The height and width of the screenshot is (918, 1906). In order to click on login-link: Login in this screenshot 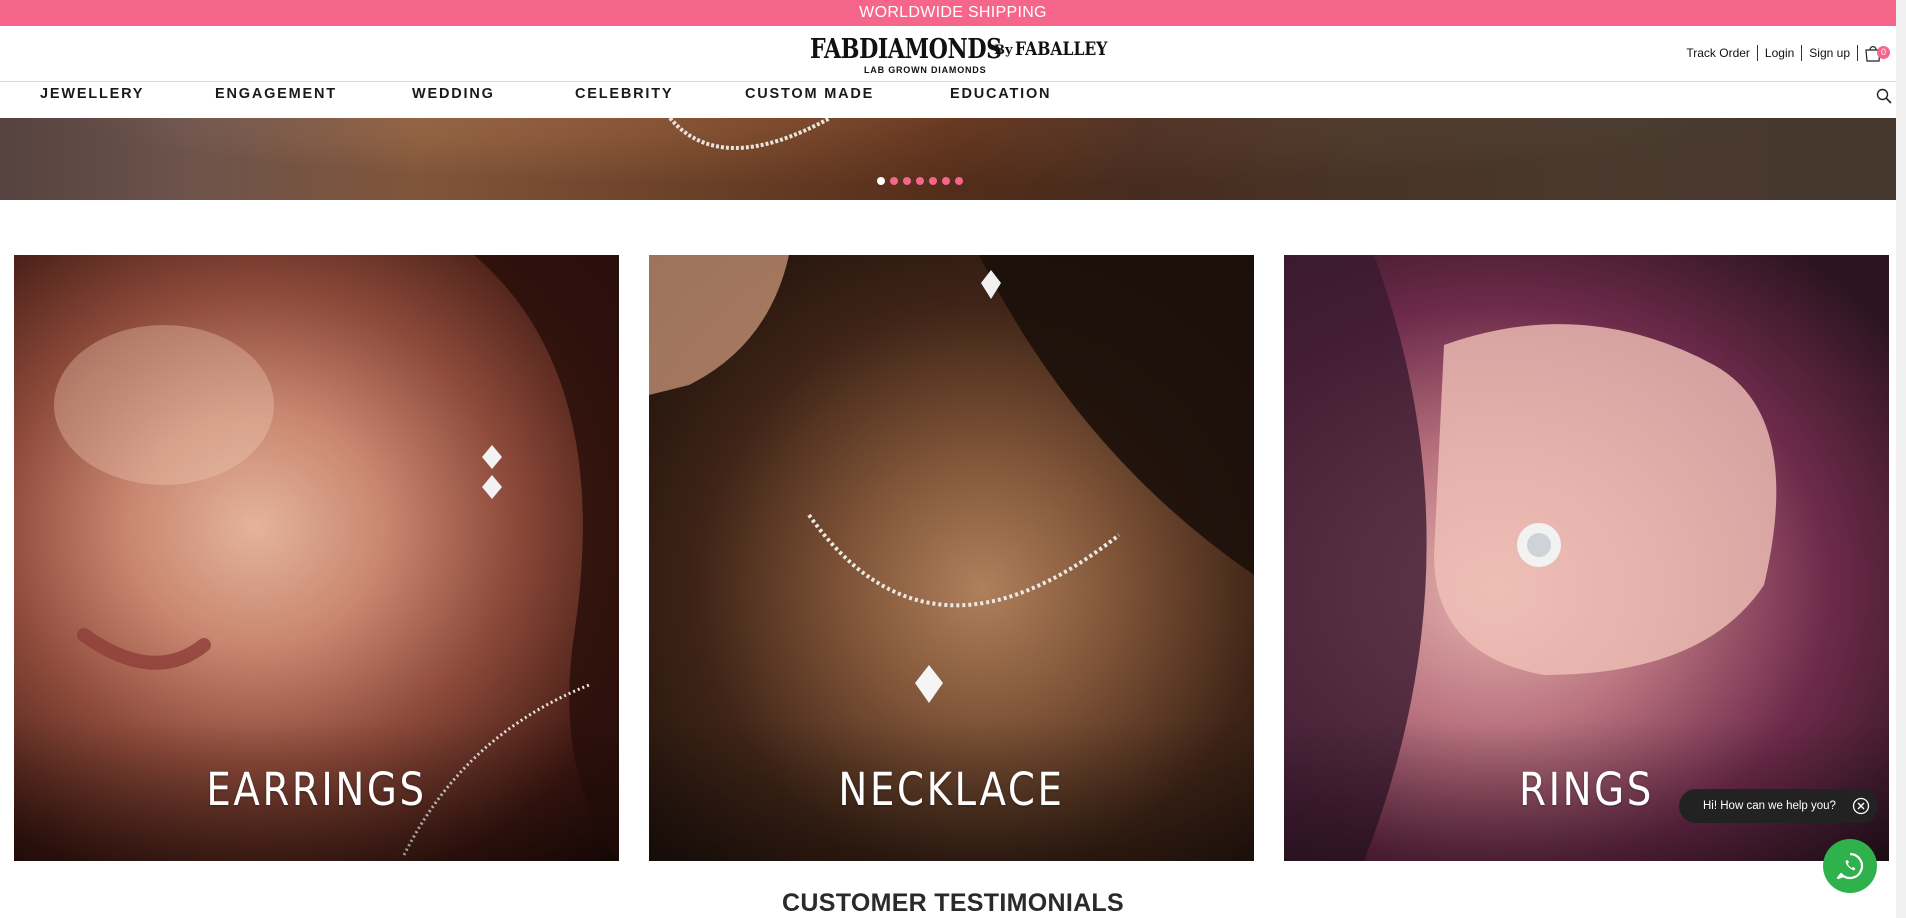, I will do `click(1779, 53)`.